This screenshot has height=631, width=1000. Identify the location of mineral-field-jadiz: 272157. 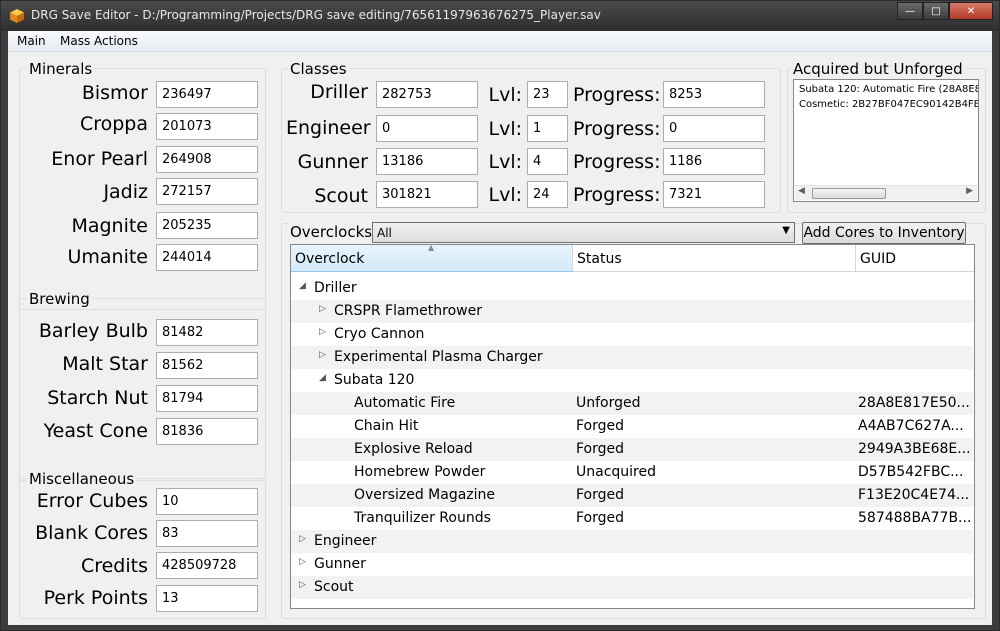
(207, 191).